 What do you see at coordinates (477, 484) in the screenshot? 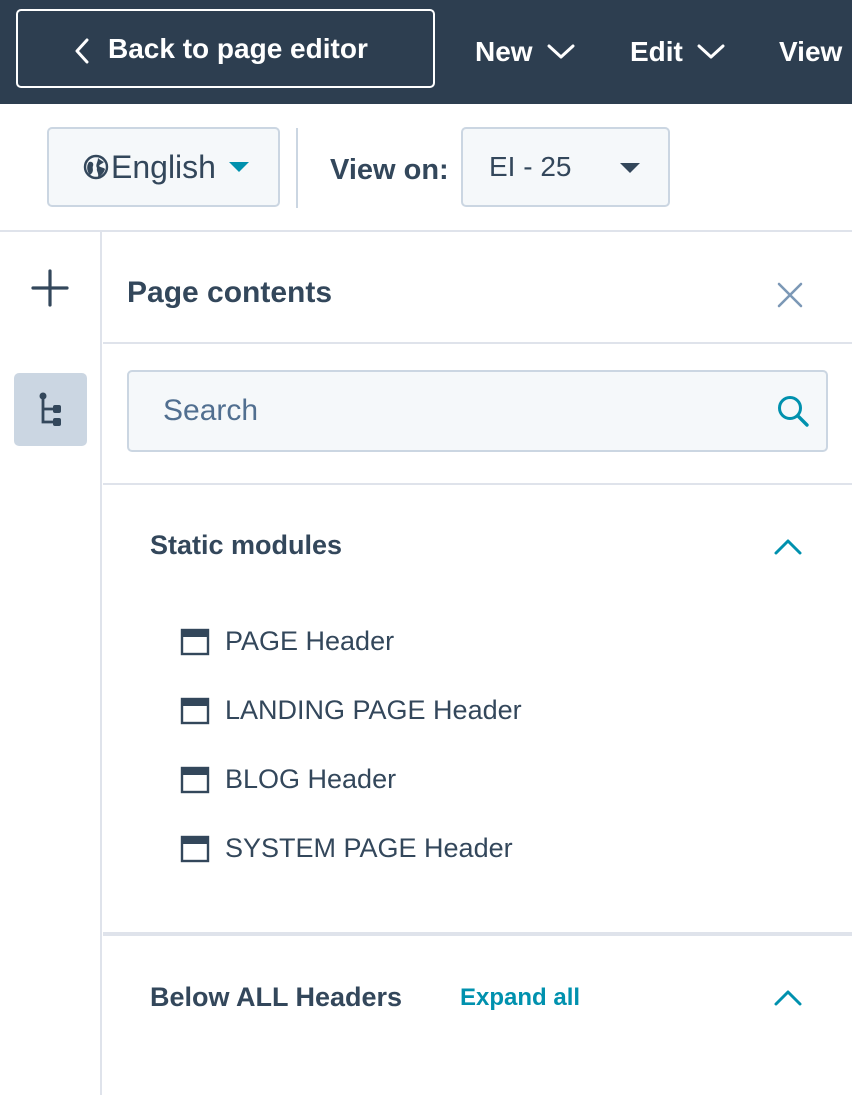
I see `divider` at bounding box center [477, 484].